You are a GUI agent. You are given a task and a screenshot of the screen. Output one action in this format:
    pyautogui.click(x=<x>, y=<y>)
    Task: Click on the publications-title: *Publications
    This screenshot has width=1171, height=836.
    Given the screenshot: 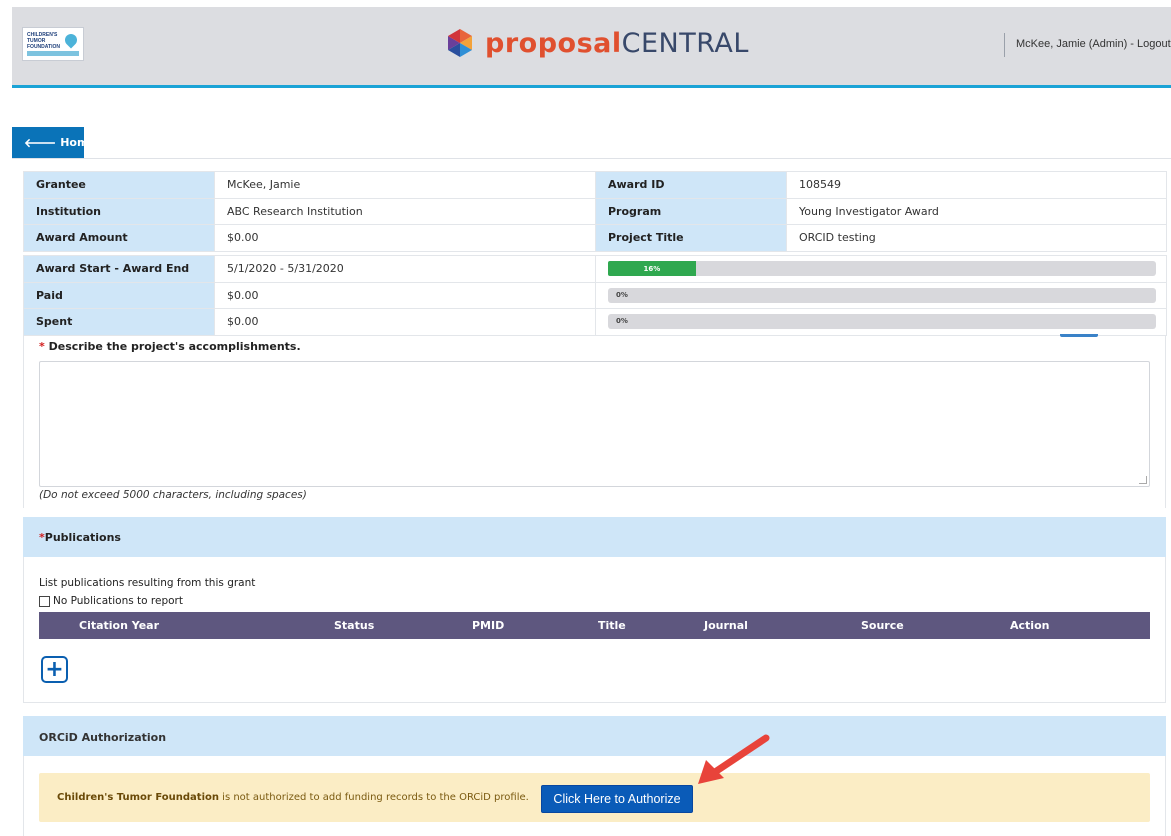 What is the action you would take?
    pyautogui.click(x=80, y=537)
    